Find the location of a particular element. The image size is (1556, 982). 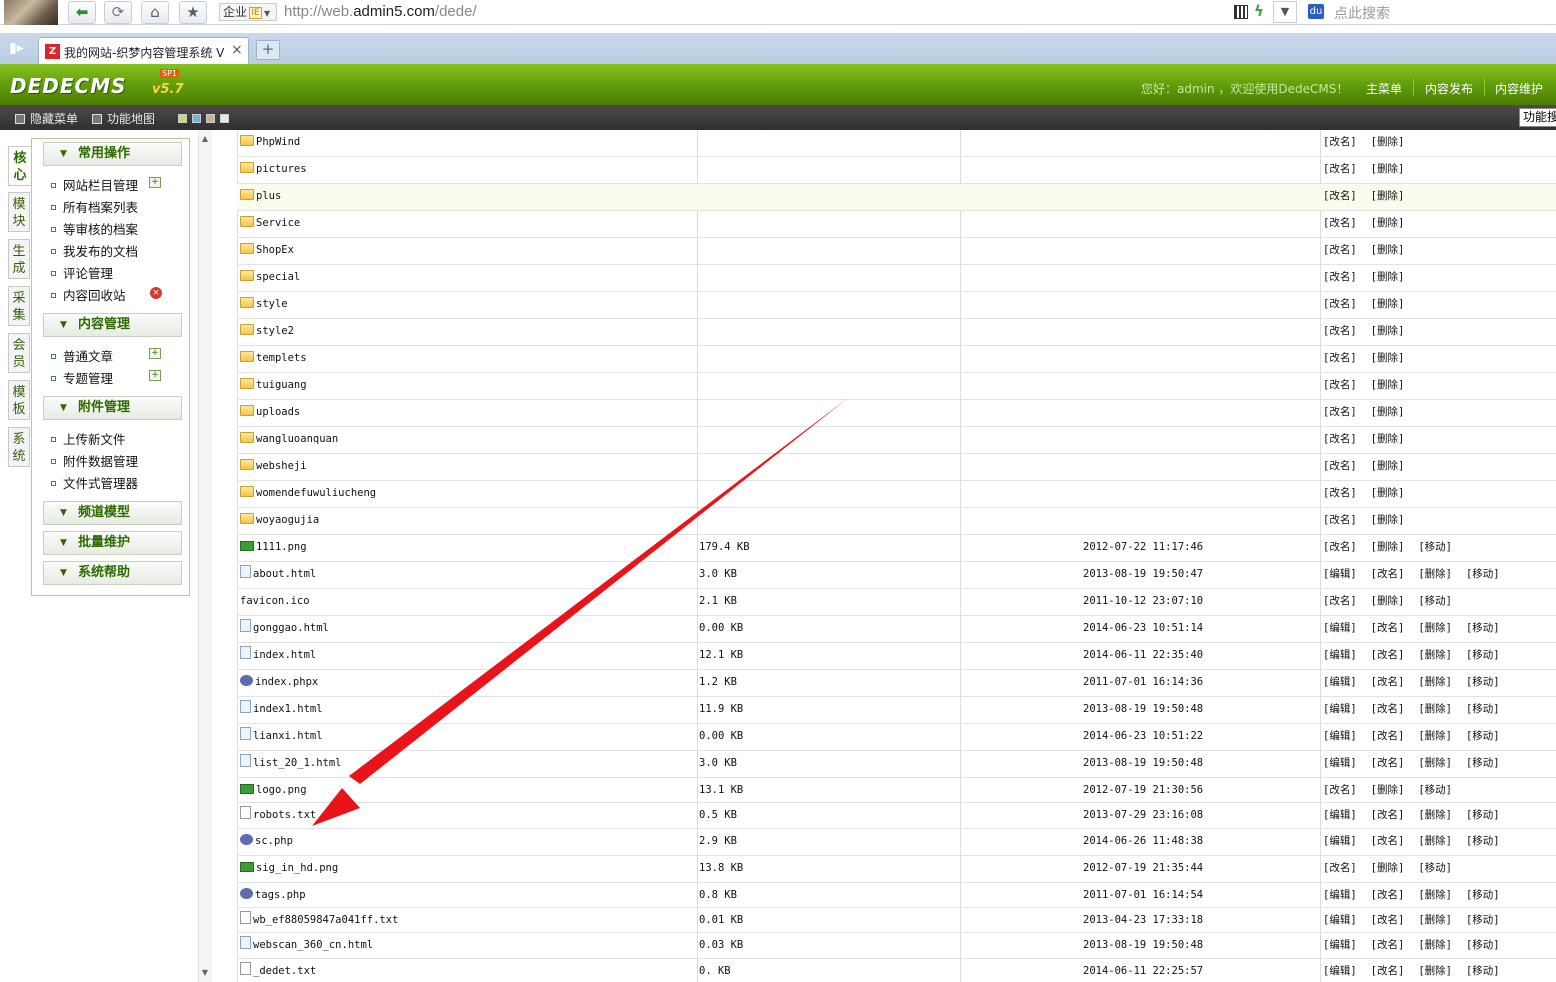

menu-item: 上传新文件 is located at coordinates (88, 438).